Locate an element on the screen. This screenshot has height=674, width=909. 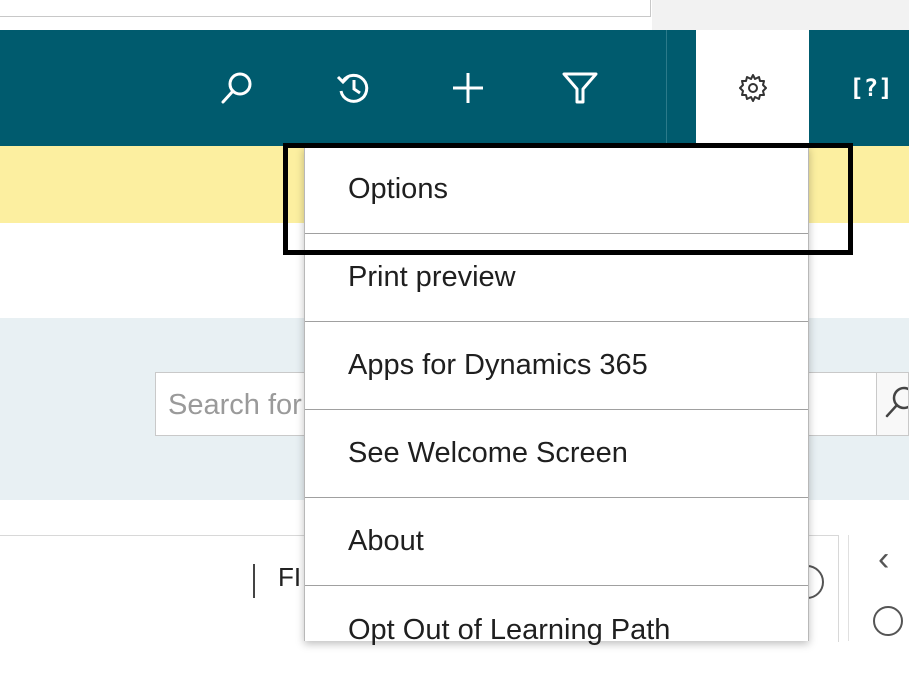
plus-icon is located at coordinates (468, 88).